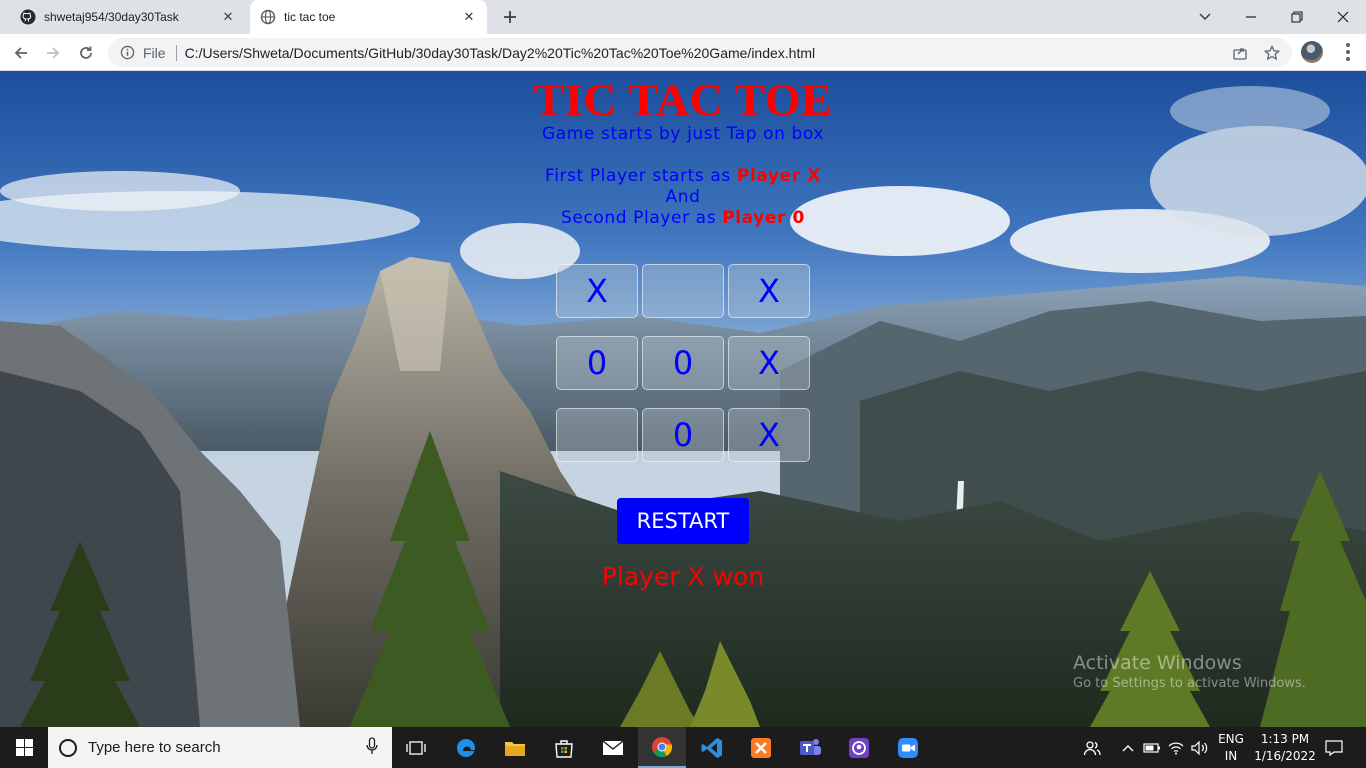 The height and width of the screenshot is (768, 1366). I want to click on game-board: X X 0 0 X 0 X, so click(684, 364).